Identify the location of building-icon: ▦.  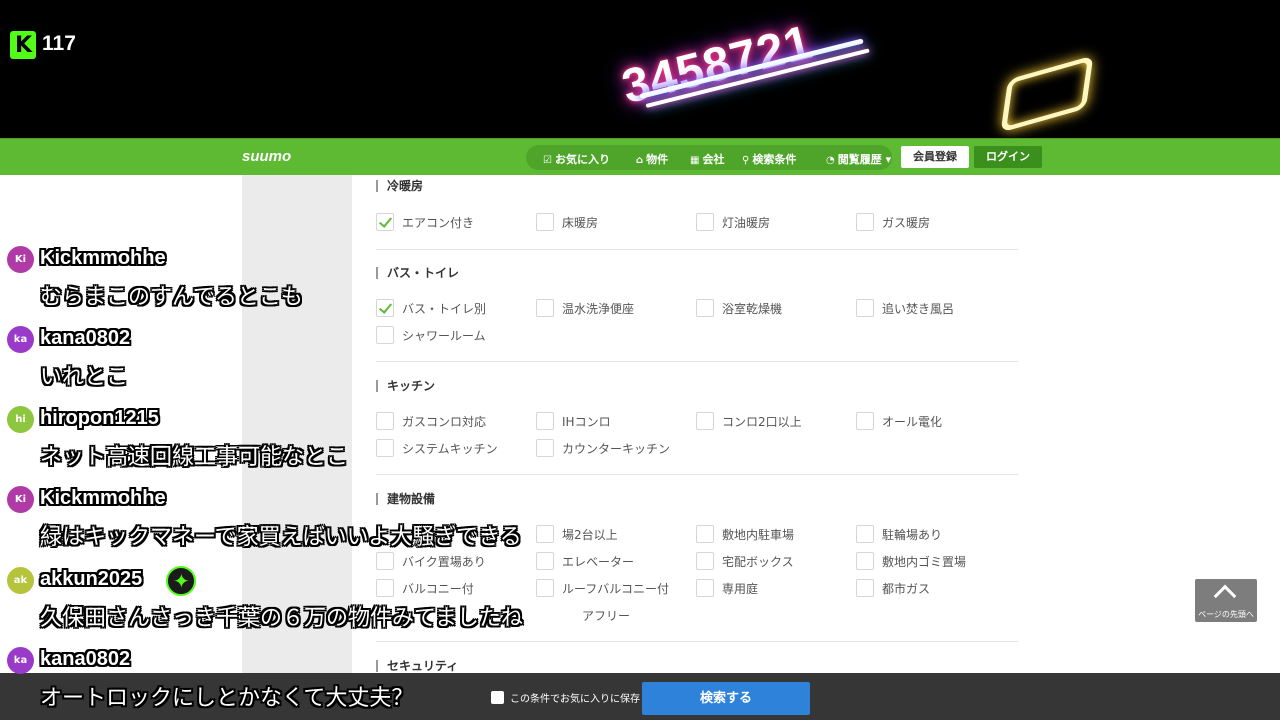
(695, 160).